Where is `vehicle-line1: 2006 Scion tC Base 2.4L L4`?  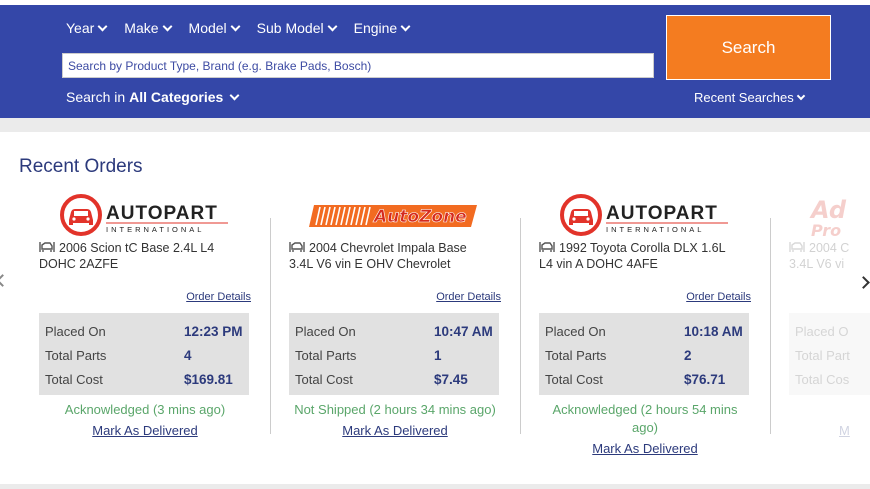 vehicle-line1: 2006 Scion tC Base 2.4L L4 is located at coordinates (137, 248).